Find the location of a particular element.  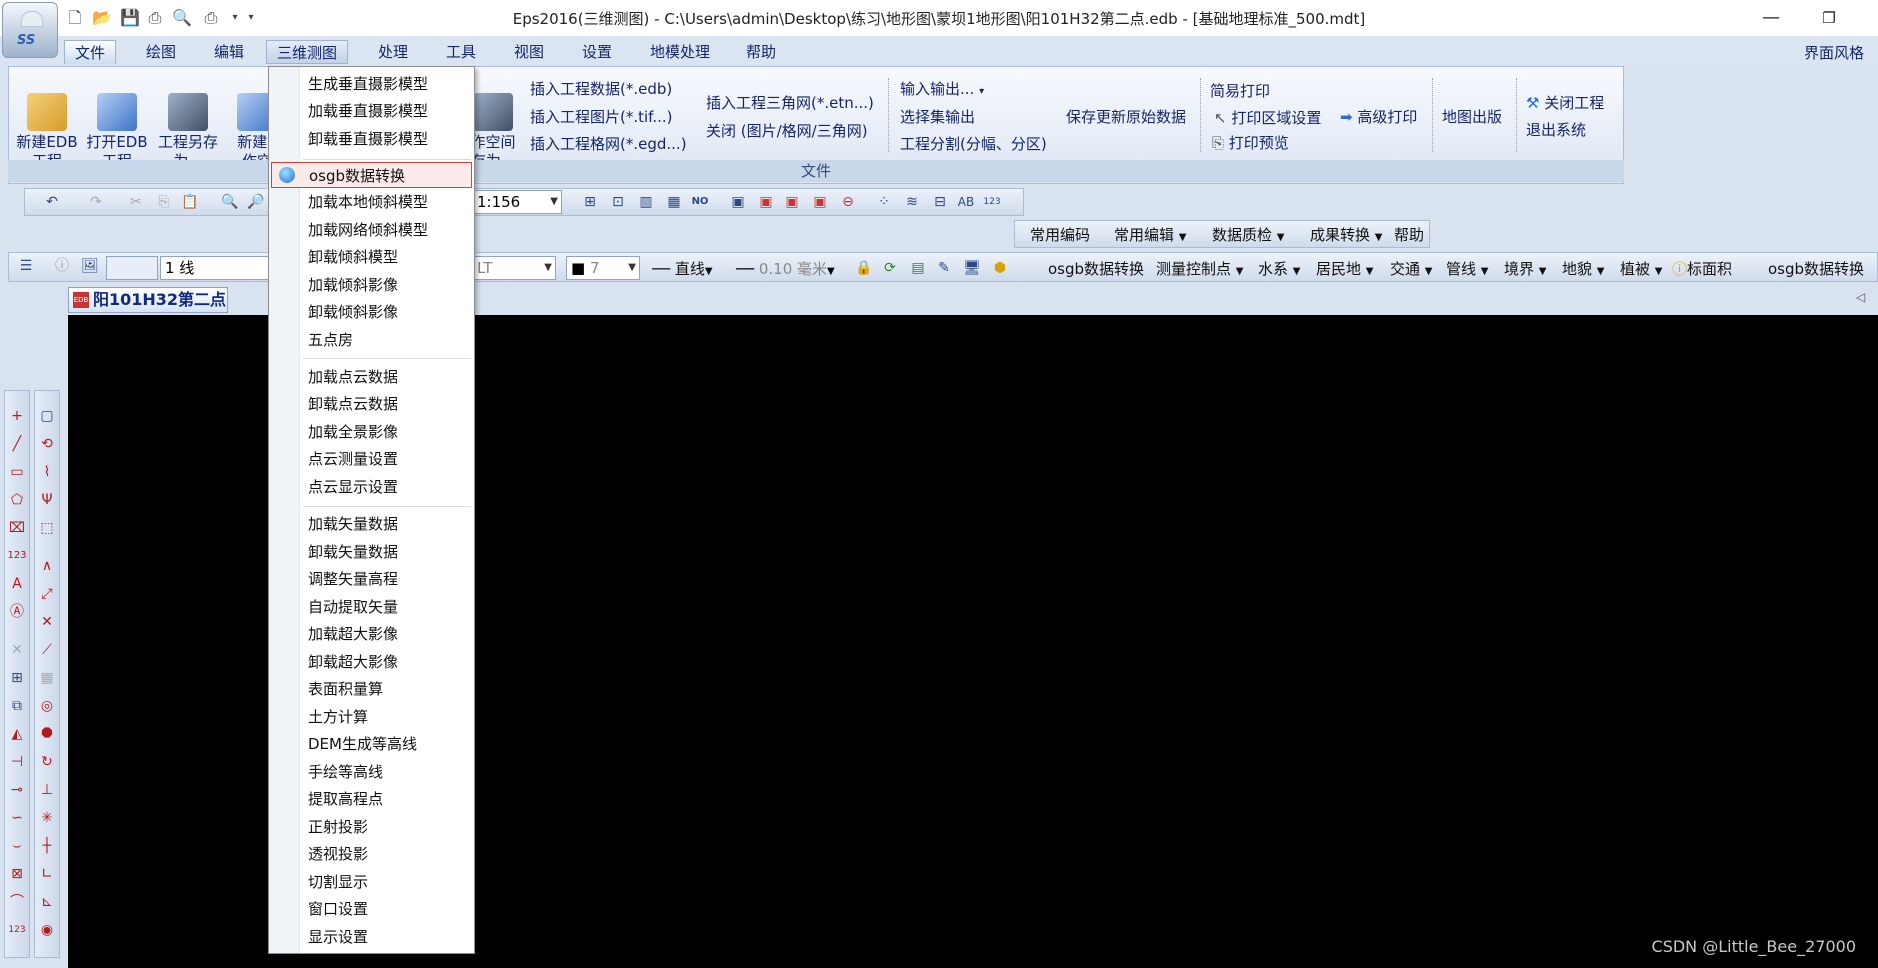

window-select-icon: ⬚ is located at coordinates (47, 528).